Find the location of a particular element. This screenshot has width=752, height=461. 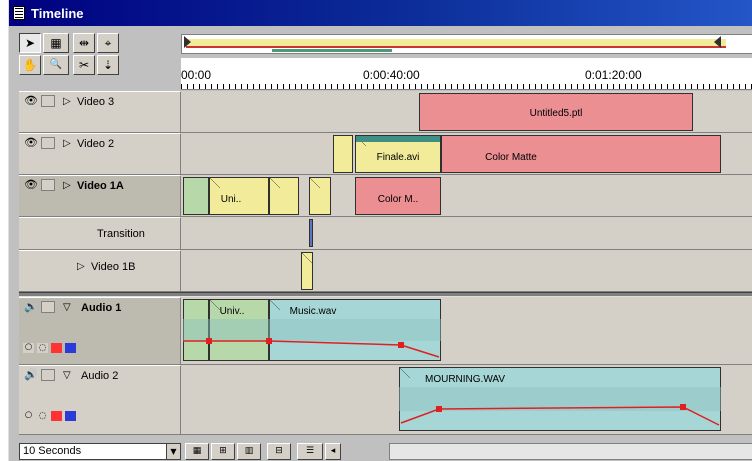

track-header-video2: 👁 ▷ Video 2 is located at coordinates (100, 154).